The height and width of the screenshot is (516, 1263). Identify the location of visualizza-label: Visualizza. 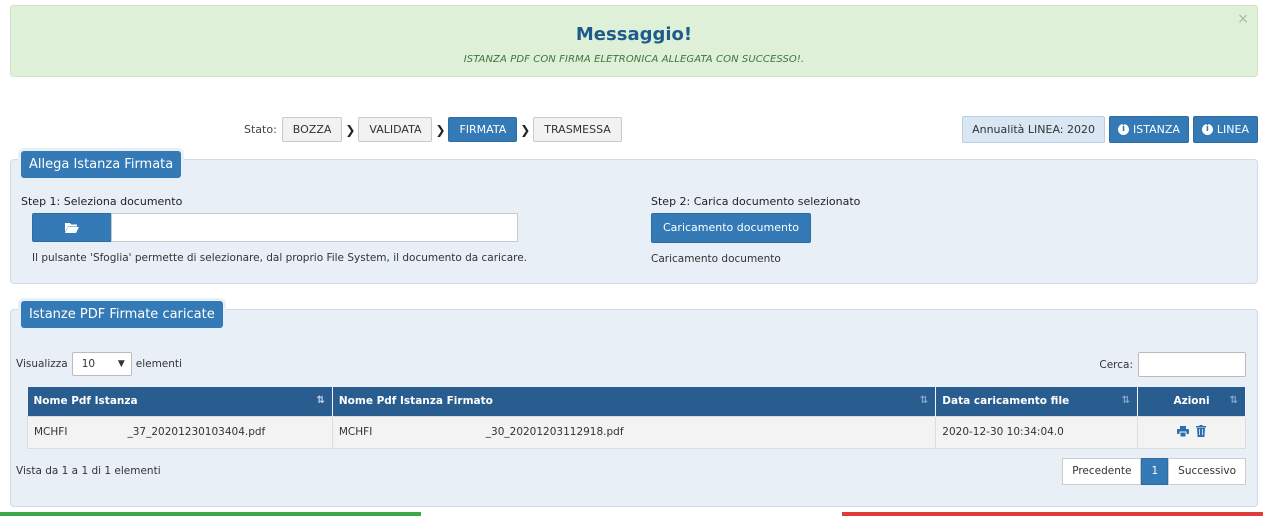
(42, 364).